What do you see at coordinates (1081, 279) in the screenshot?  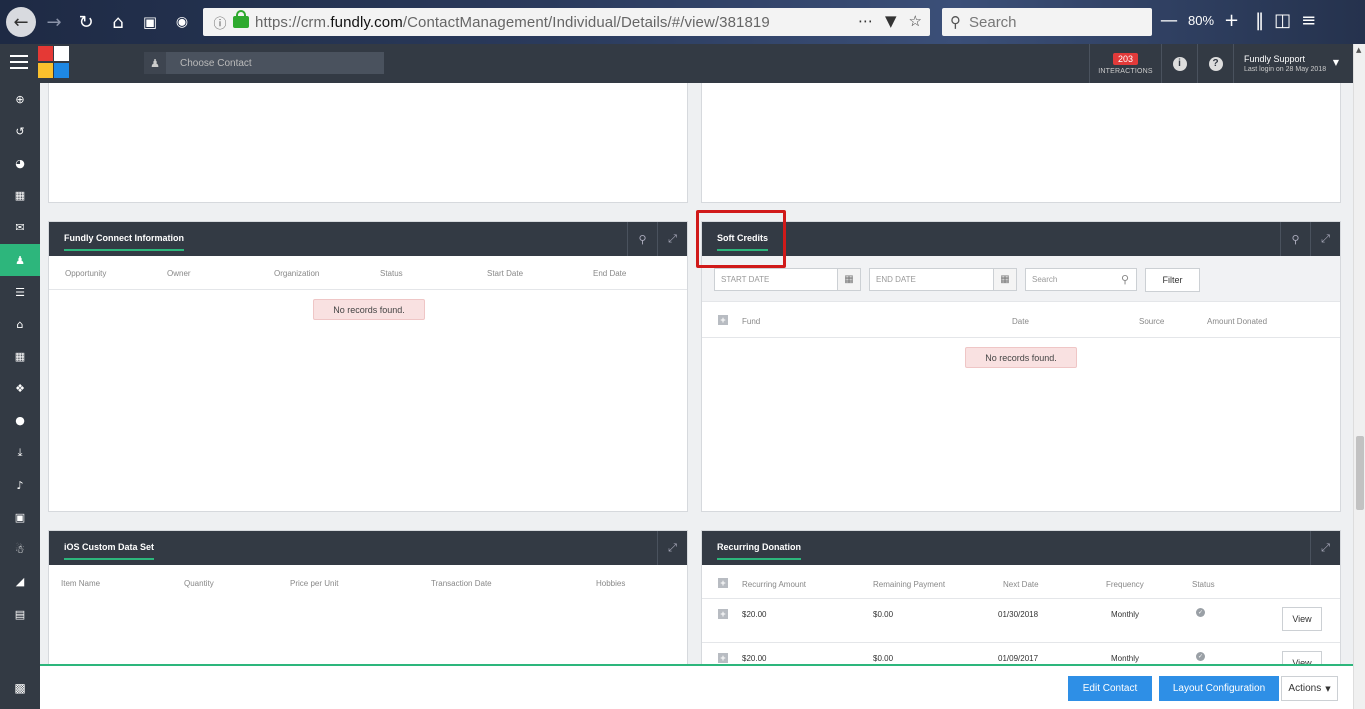 I see `soft-credits-search-input: Search ⚲` at bounding box center [1081, 279].